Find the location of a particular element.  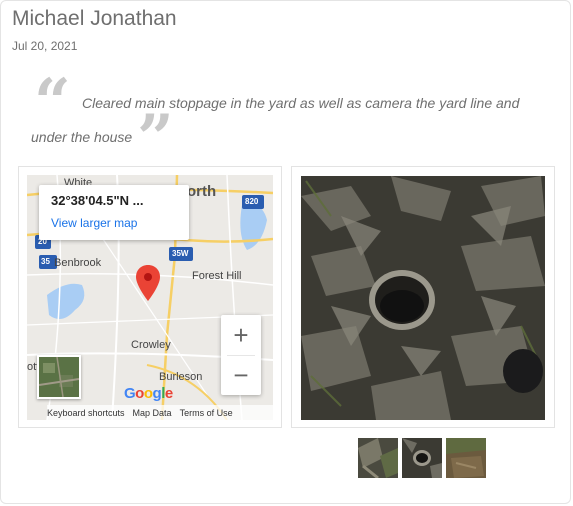

reviewer-name: Michael Jonathan is located at coordinates (94, 18).